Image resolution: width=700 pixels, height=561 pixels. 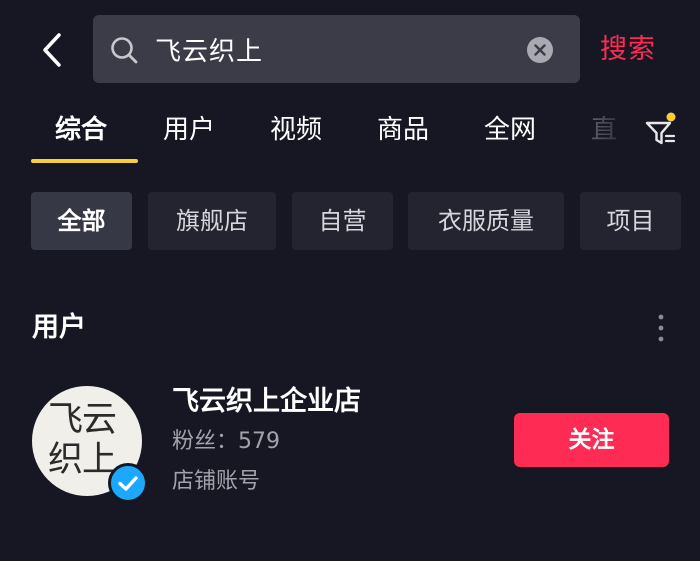 What do you see at coordinates (486, 221) in the screenshot?
I see `chip-clothing-quality: 衣服质量` at bounding box center [486, 221].